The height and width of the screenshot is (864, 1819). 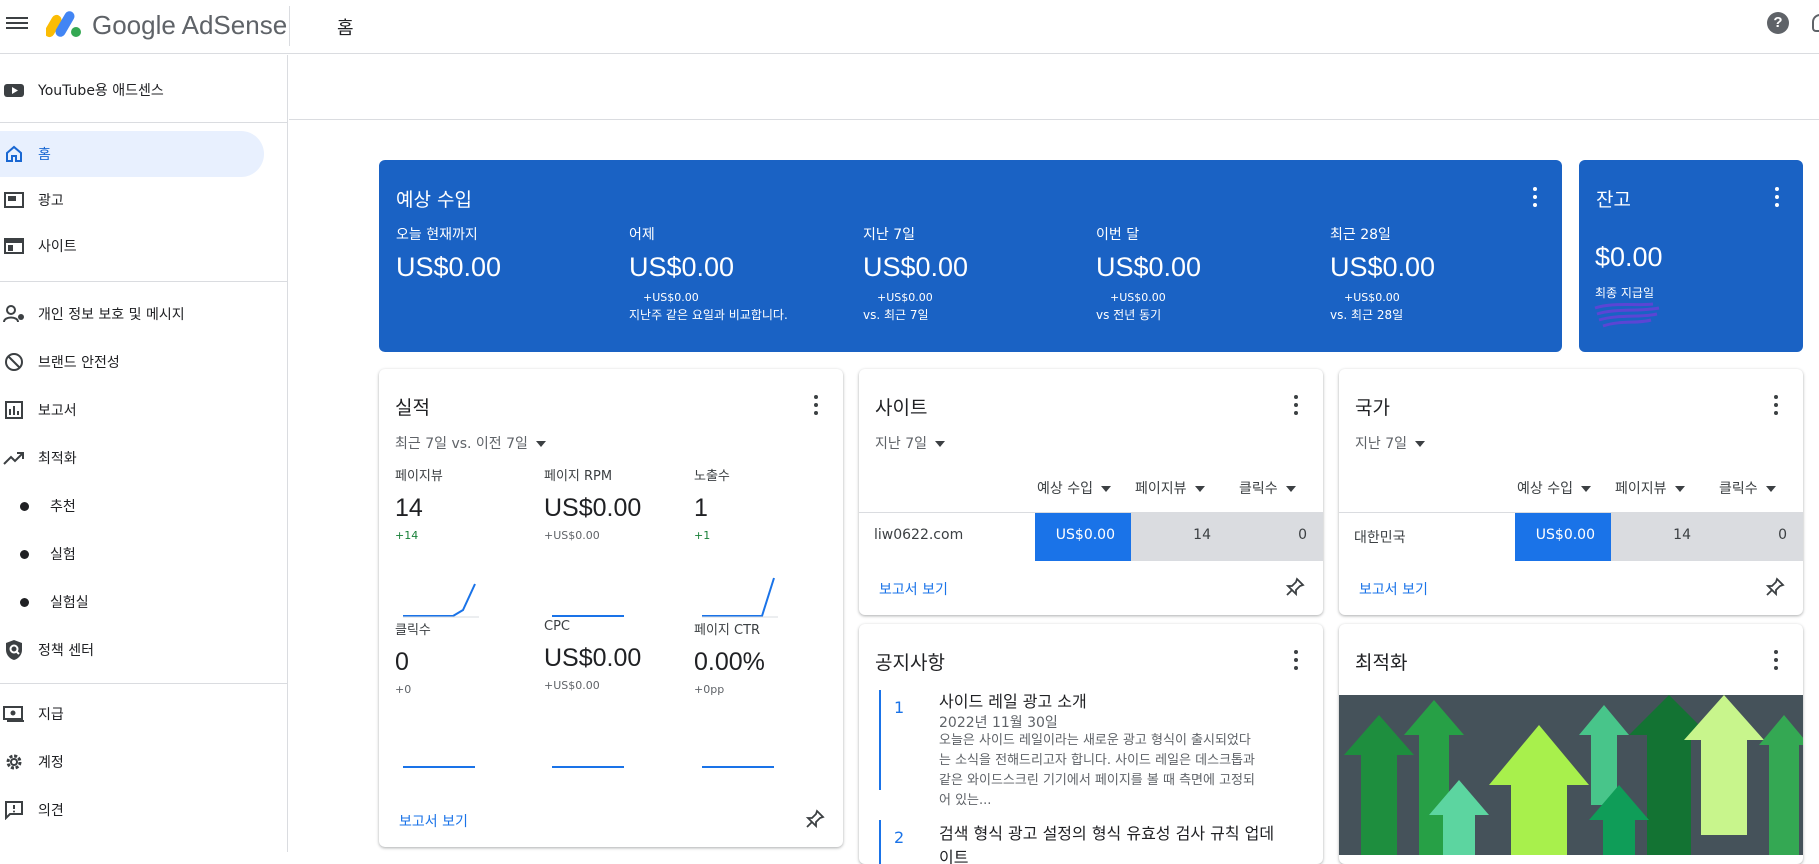 What do you see at coordinates (419, 476) in the screenshot?
I see `metric-label: 페이지뷰` at bounding box center [419, 476].